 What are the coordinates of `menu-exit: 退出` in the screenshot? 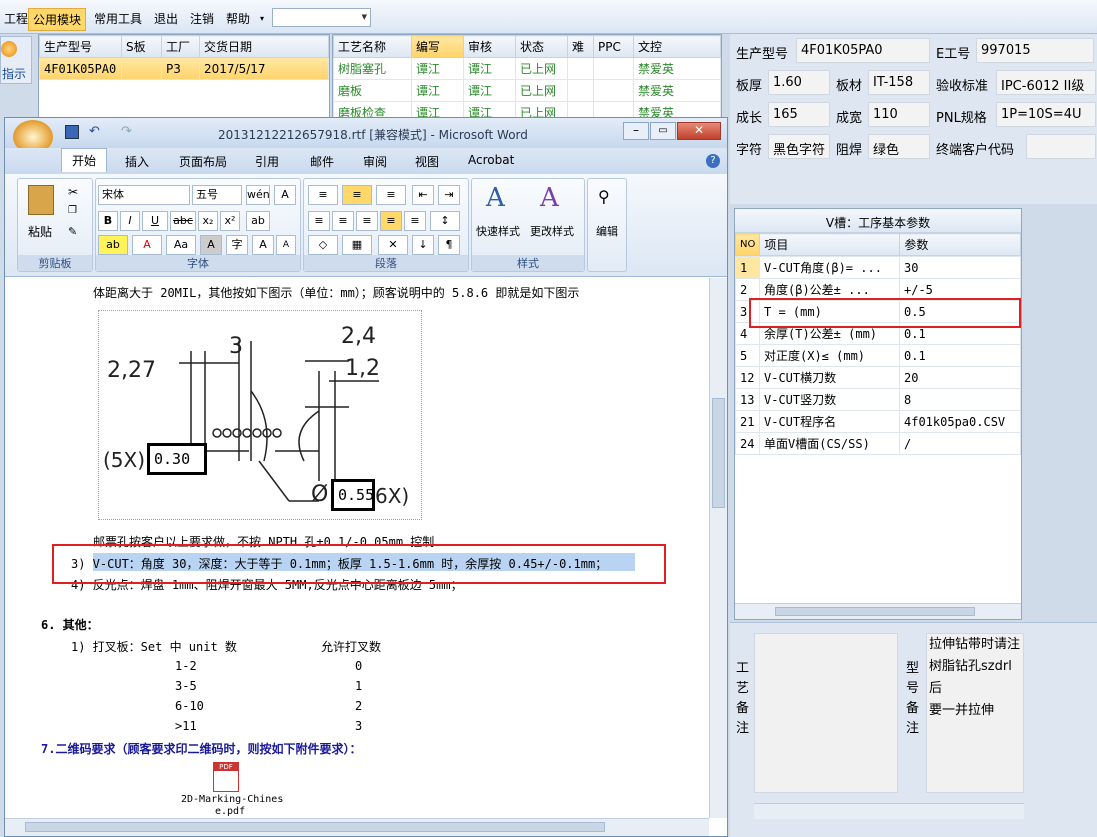 It's located at (166, 18).